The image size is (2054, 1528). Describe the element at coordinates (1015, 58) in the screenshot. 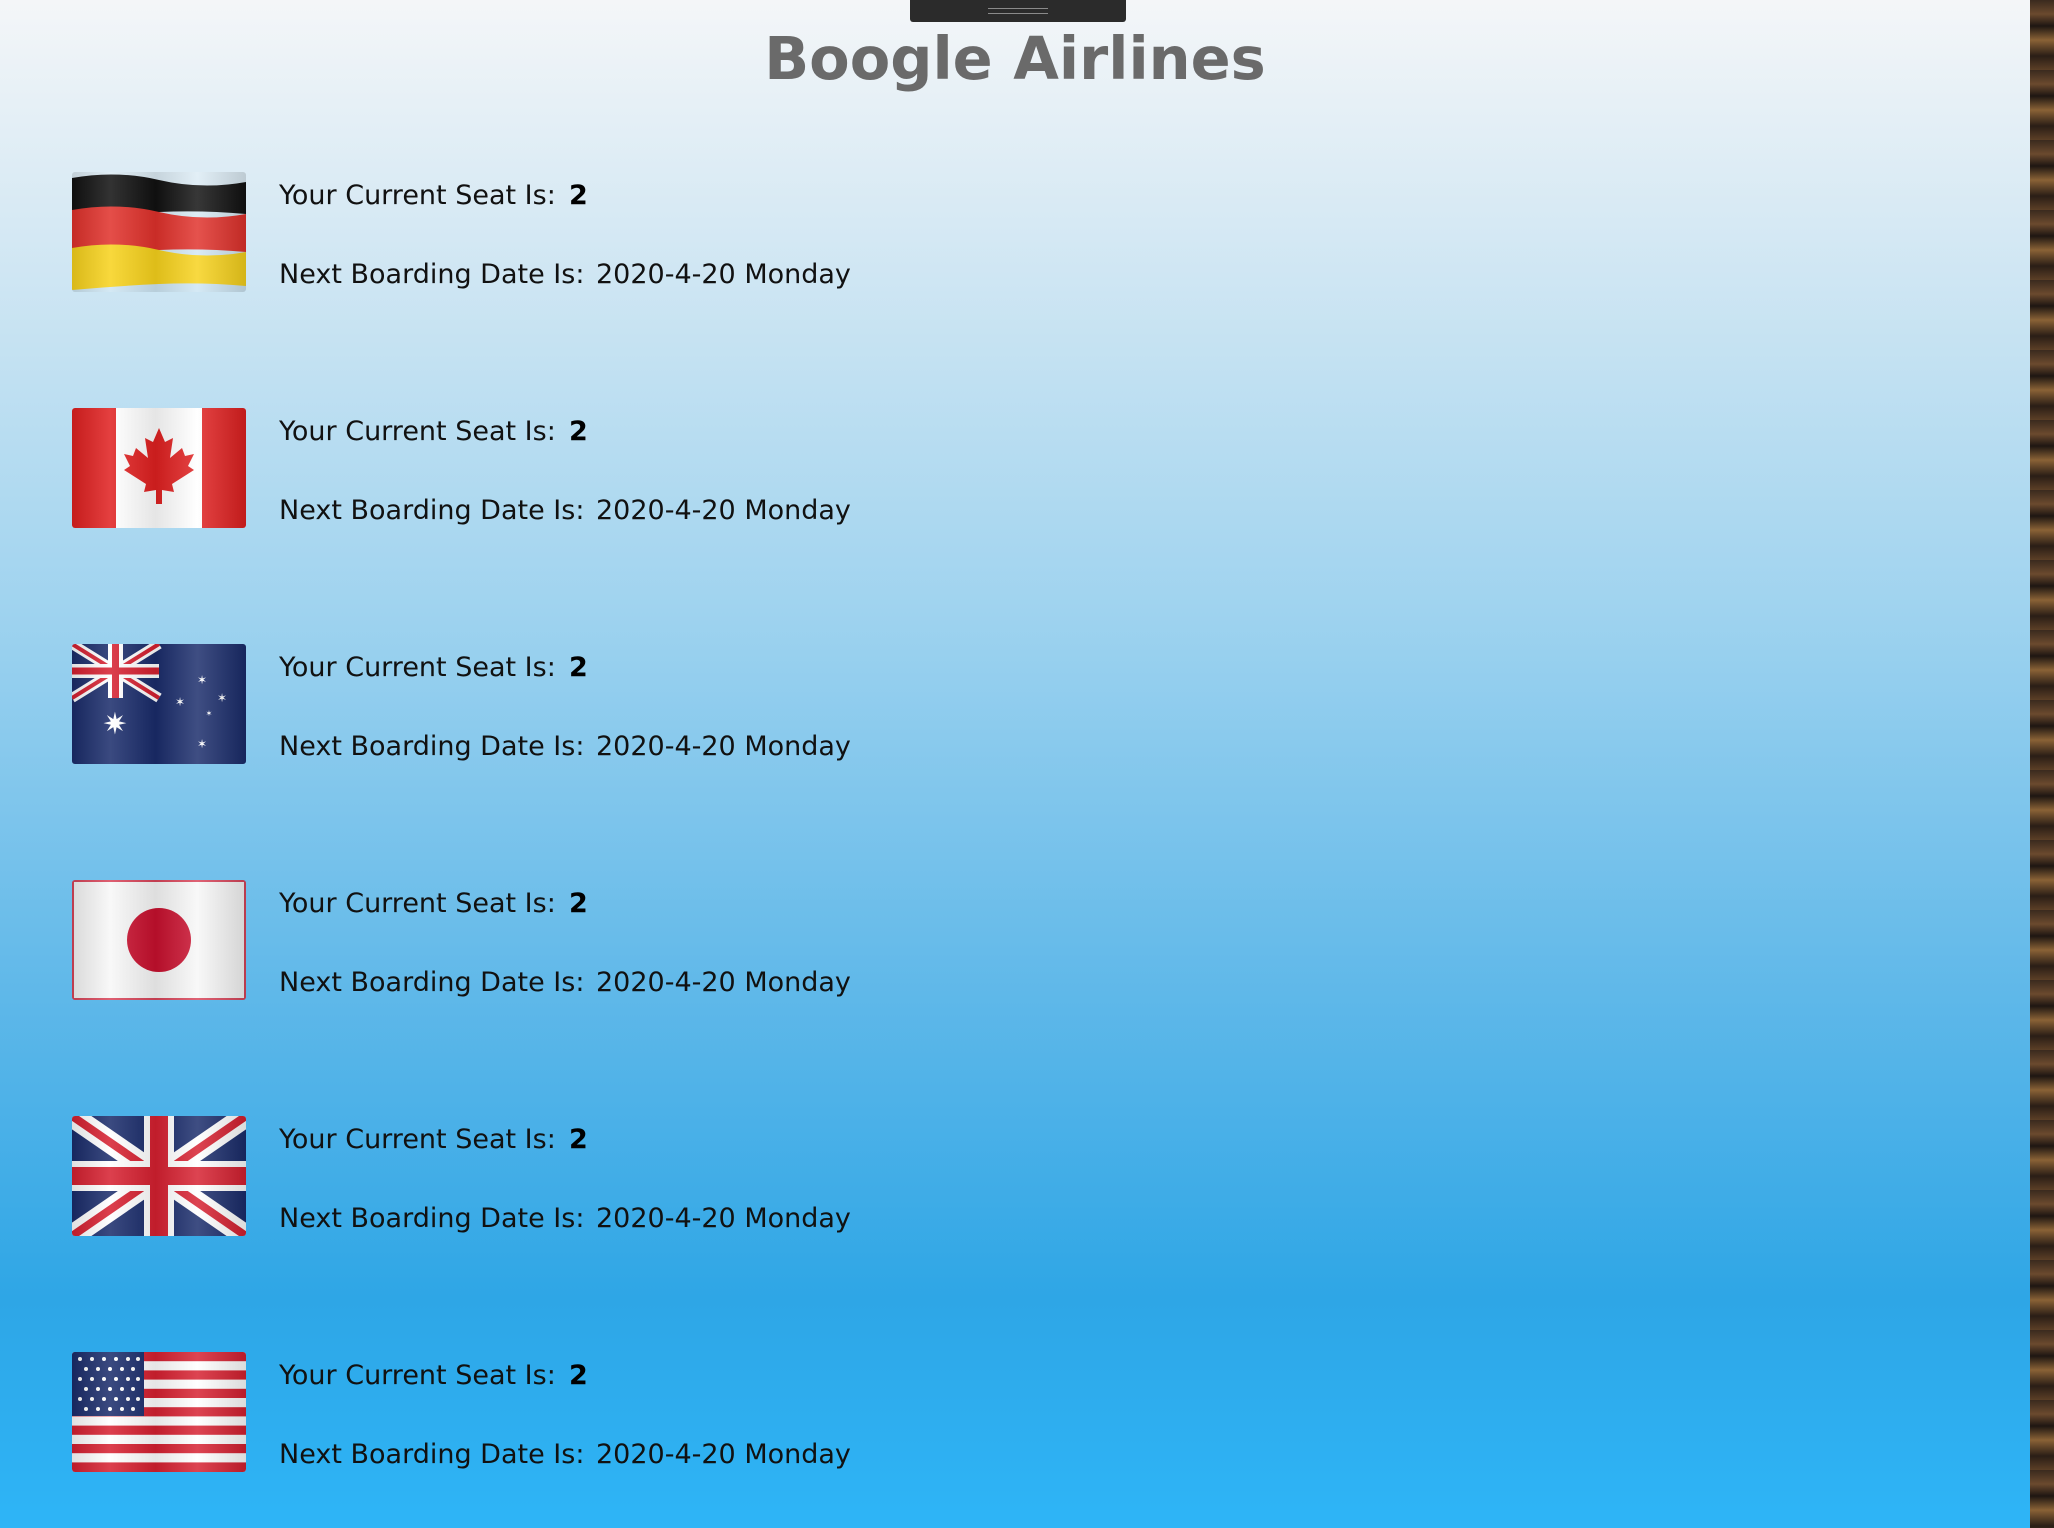

I see `app-title: Boogle Airlines` at that location.